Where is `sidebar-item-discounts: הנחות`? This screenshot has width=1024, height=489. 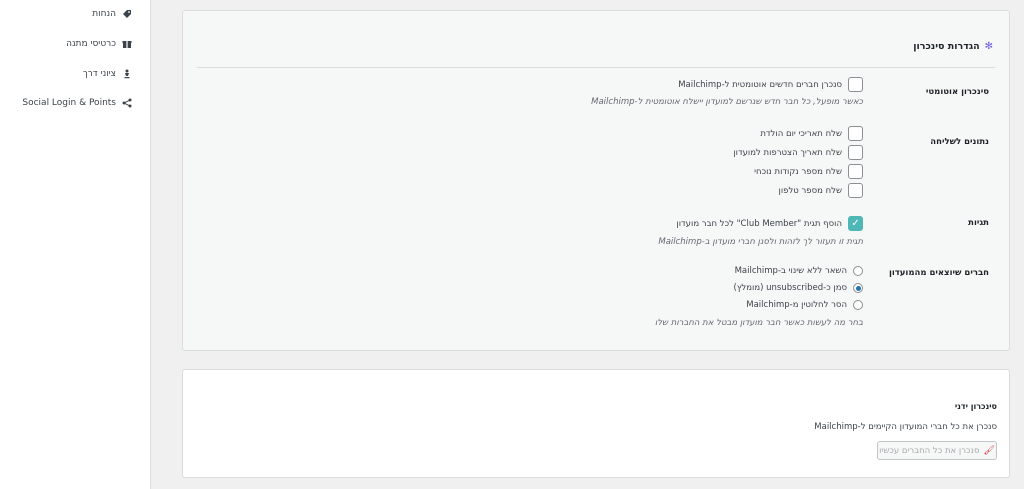
sidebar-item-discounts: הנחות is located at coordinates (112, 14).